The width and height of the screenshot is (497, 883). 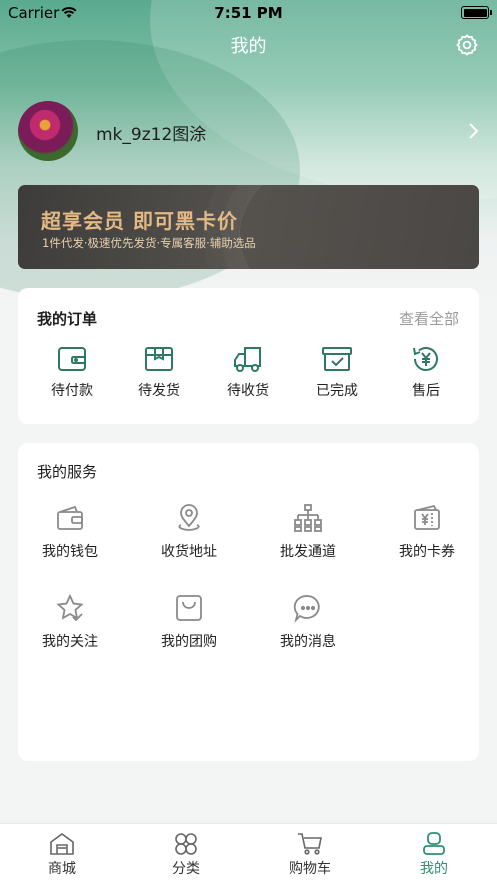 What do you see at coordinates (189, 642) in the screenshot?
I see `service-label: 我的团购` at bounding box center [189, 642].